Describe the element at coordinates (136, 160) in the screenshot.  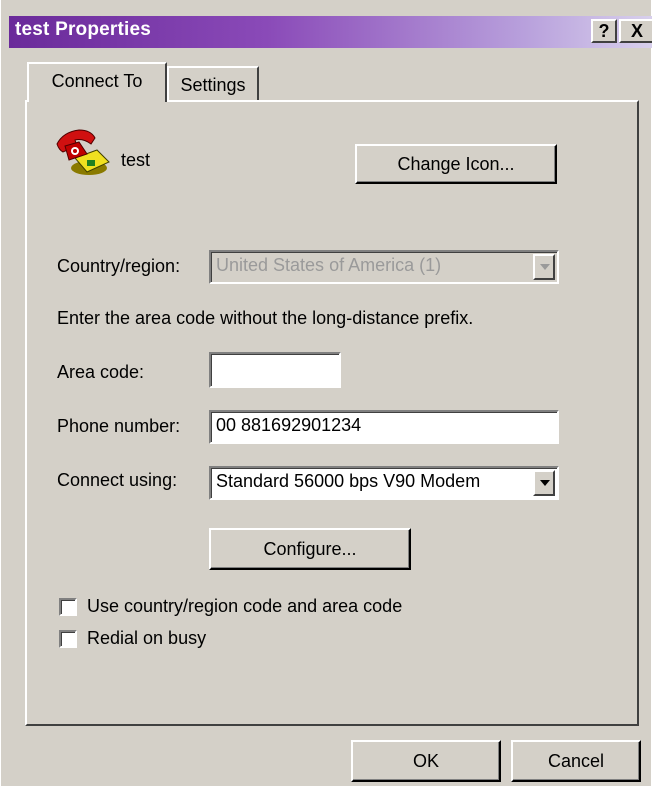
I see `connection-name: test` at that location.